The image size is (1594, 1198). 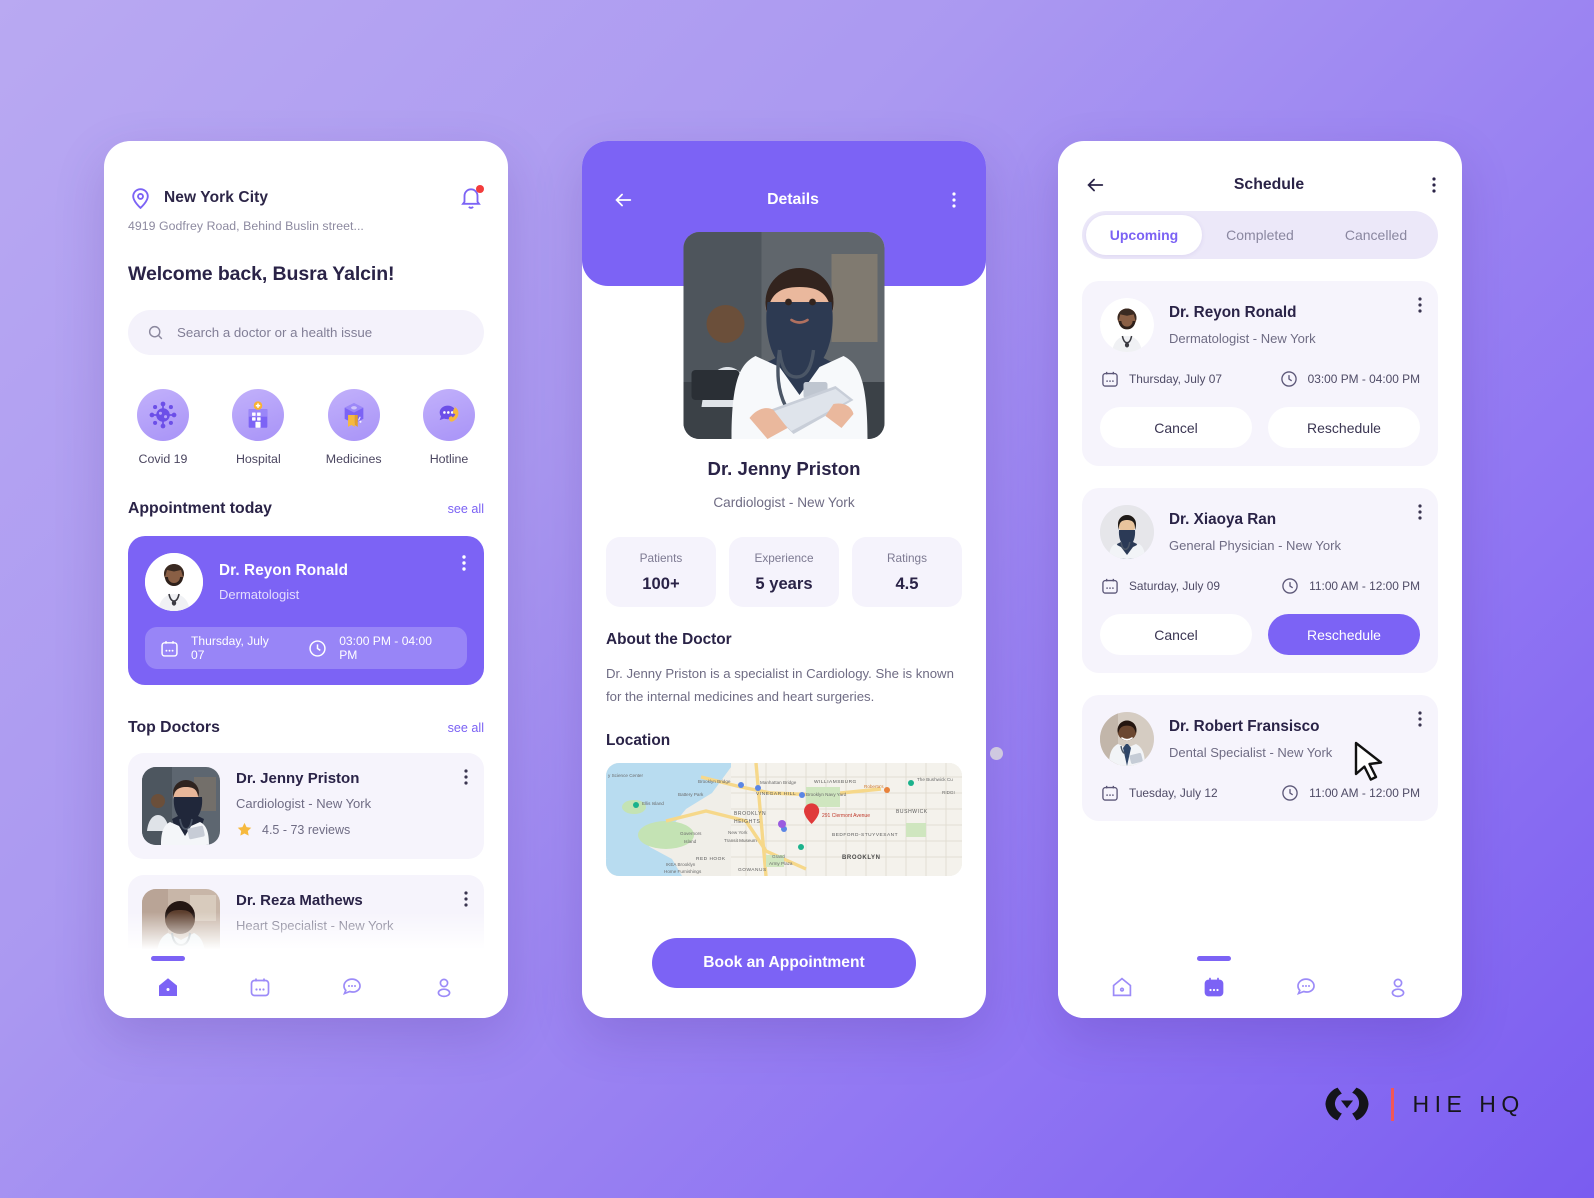 I want to click on brand-name: HIE HQ, so click(x=1468, y=1103).